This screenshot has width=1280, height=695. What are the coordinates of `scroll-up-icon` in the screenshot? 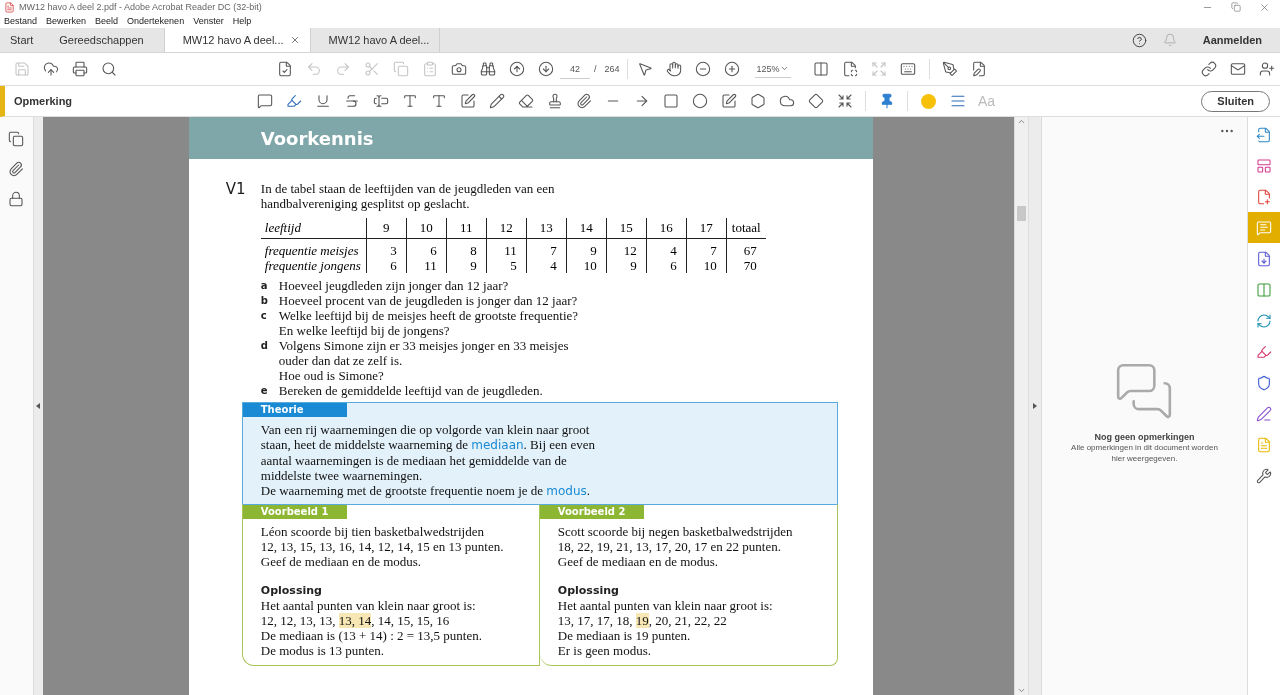 It's located at (1021, 121).